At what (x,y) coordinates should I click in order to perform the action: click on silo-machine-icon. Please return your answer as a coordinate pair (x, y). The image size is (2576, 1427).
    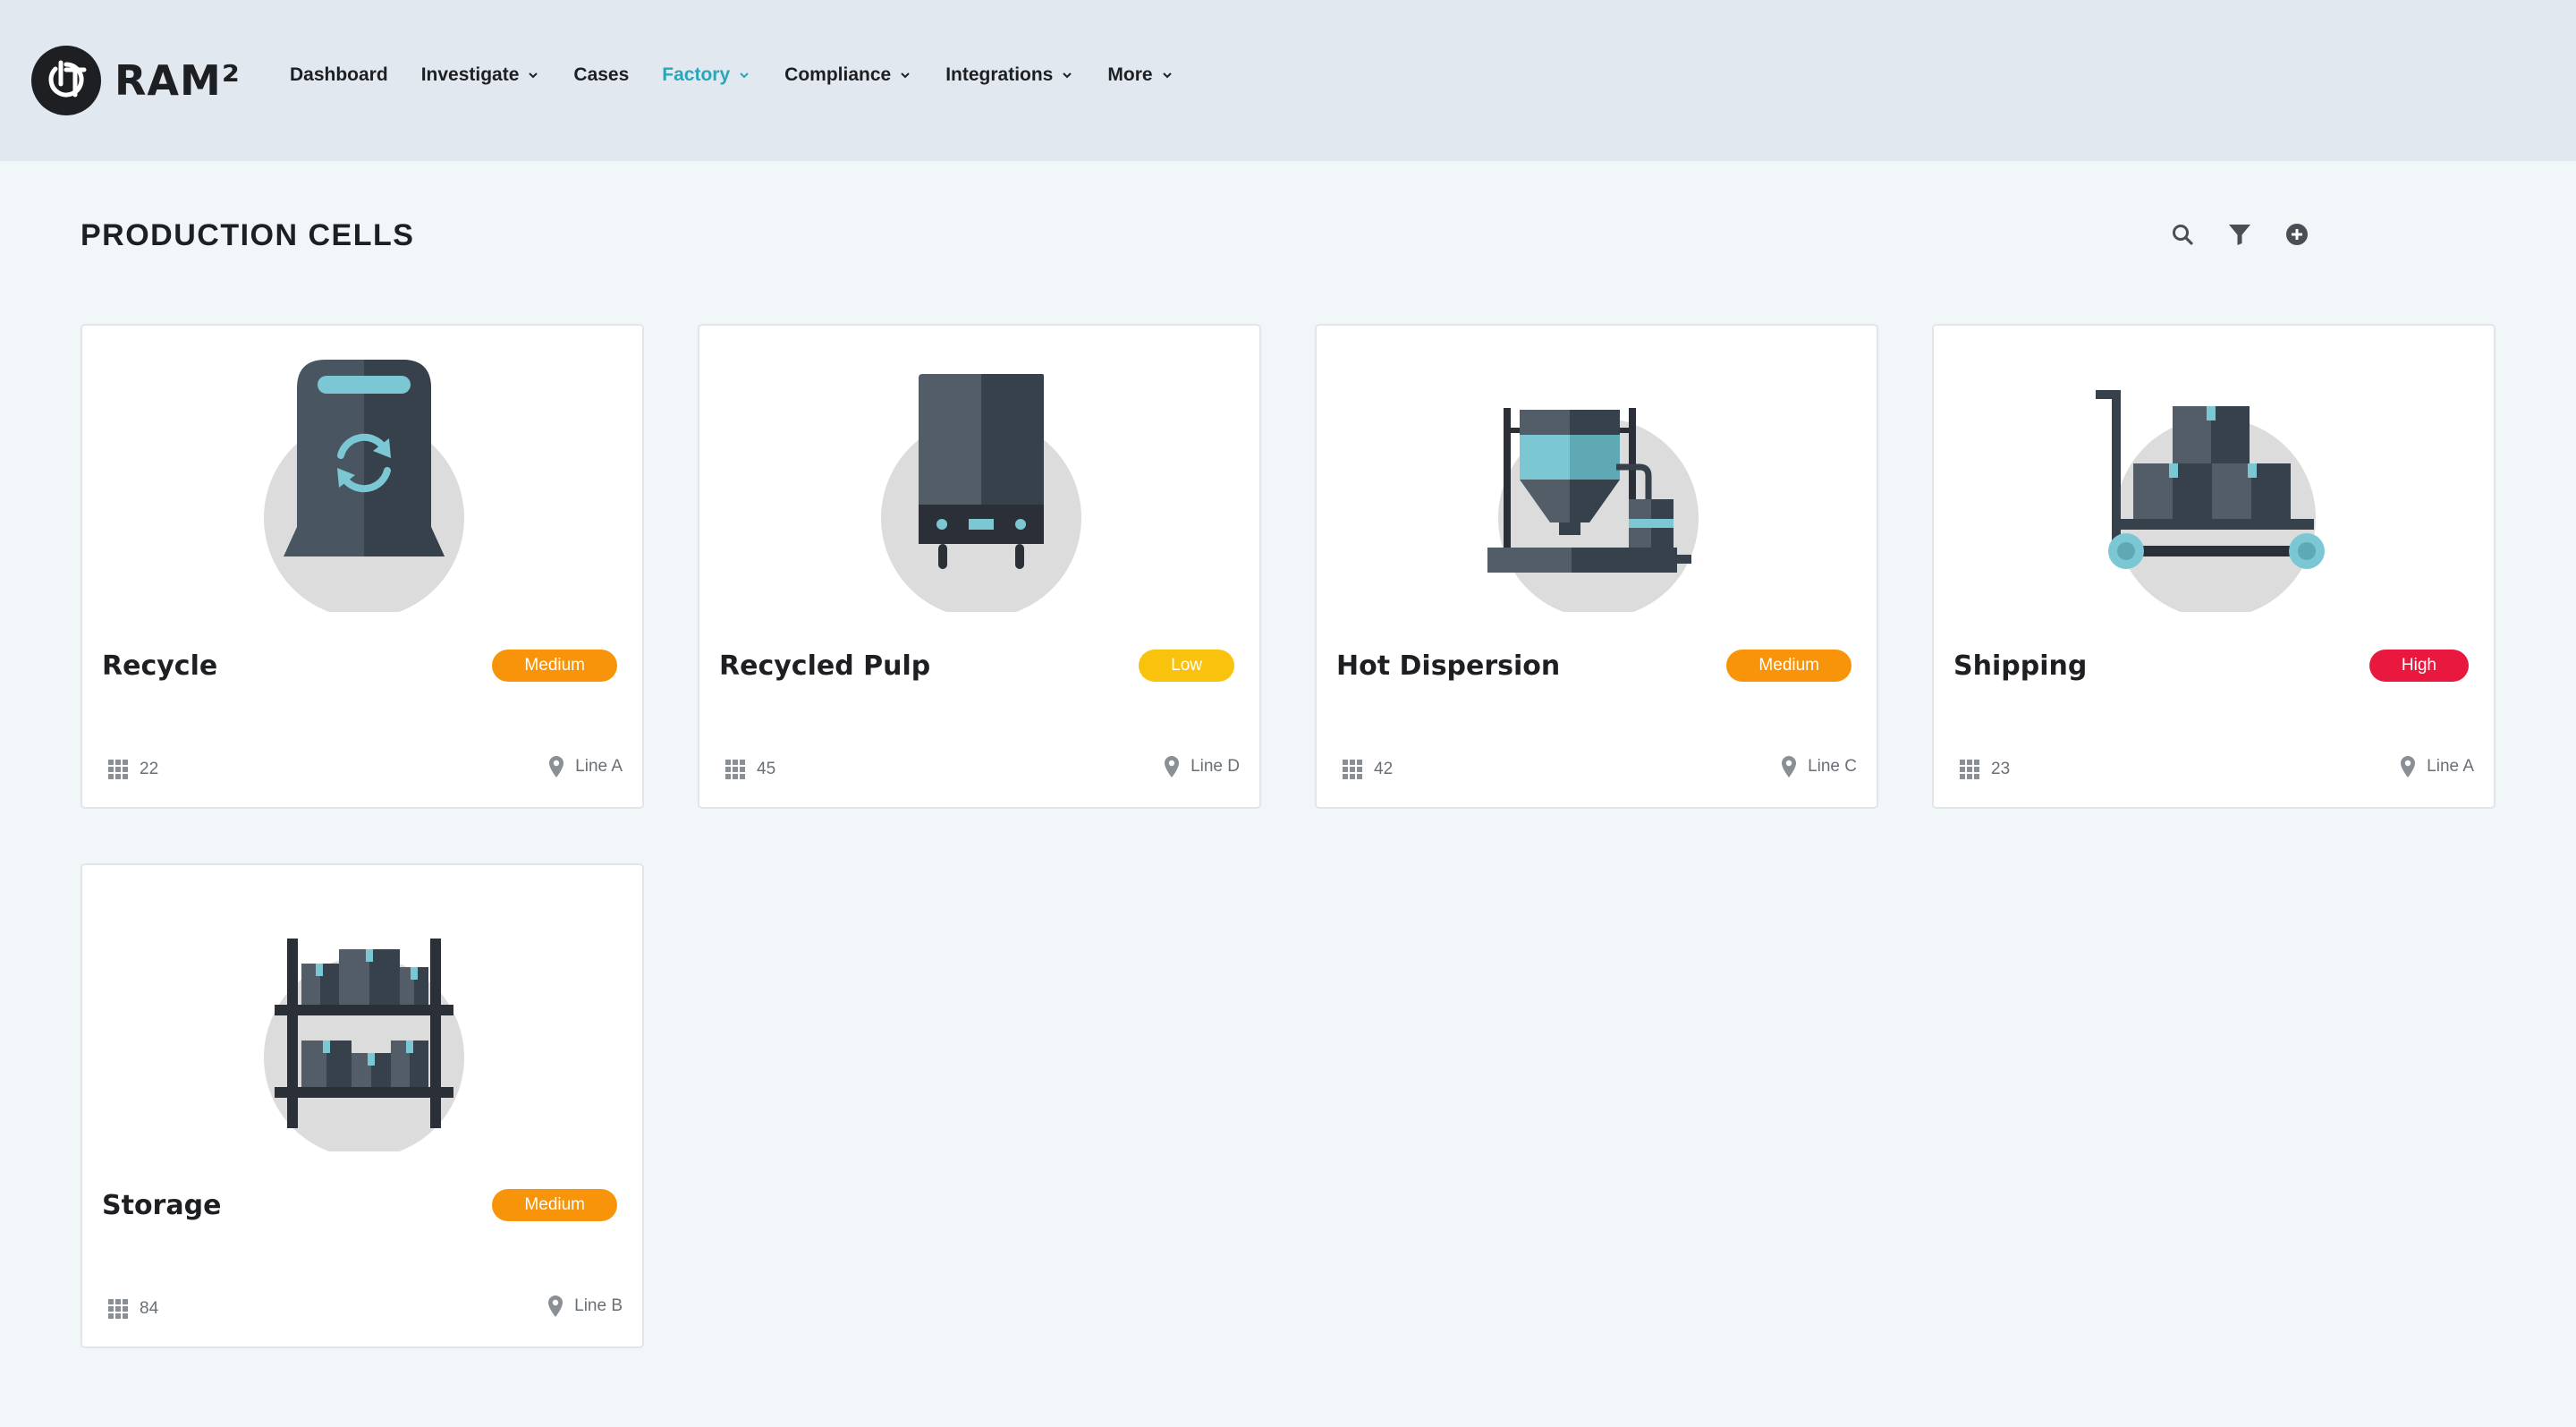
    Looking at the image, I should click on (1593, 510).